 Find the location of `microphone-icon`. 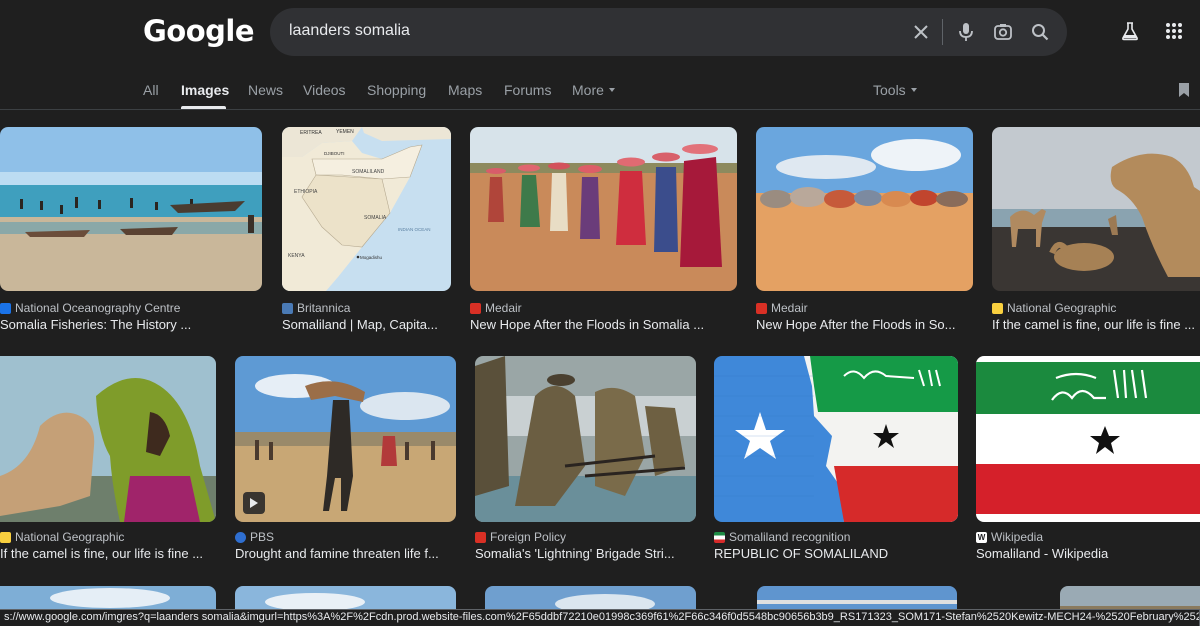

microphone-icon is located at coordinates (966, 32).